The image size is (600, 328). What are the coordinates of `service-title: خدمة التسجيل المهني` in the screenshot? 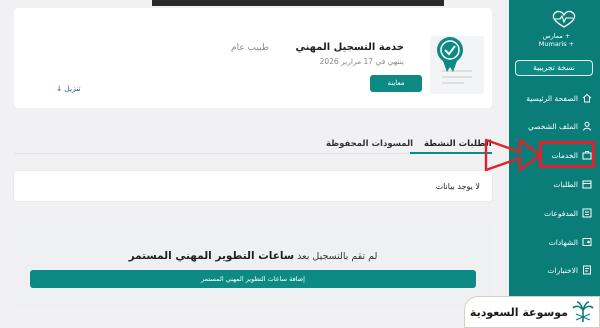 It's located at (349, 47).